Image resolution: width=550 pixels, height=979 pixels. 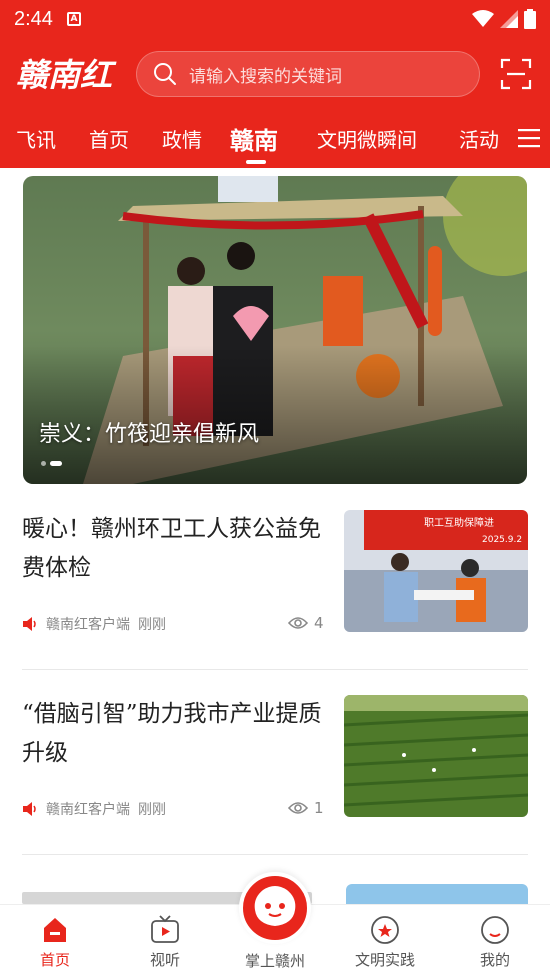 I want to click on news-thumbnail-image, so click(x=436, y=756).